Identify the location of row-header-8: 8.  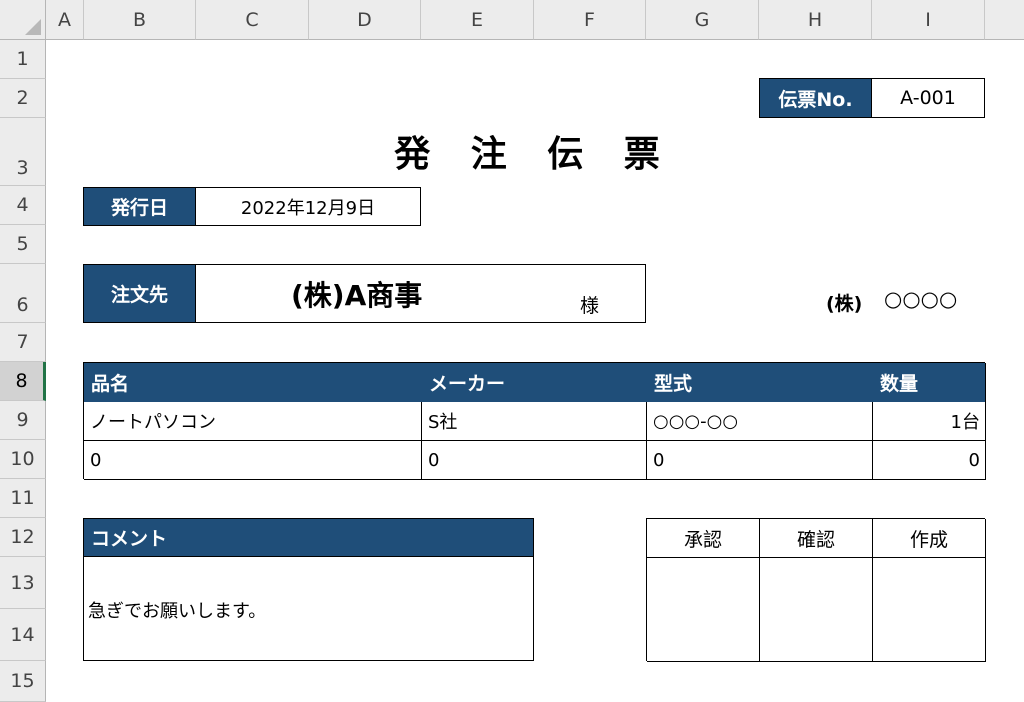
(23, 381).